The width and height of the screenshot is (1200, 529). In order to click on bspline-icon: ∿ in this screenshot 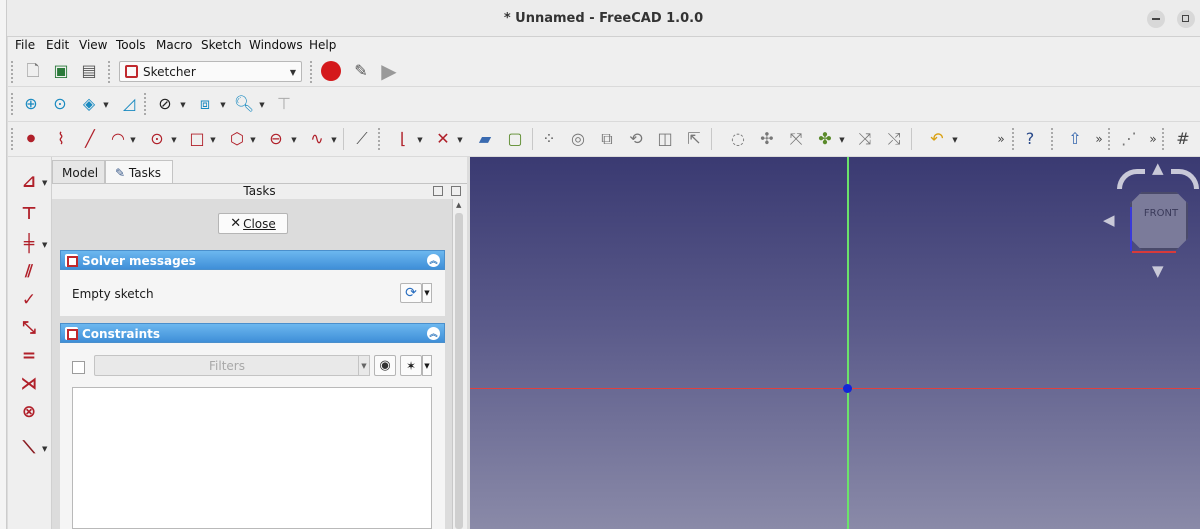, I will do `click(317, 139)`.